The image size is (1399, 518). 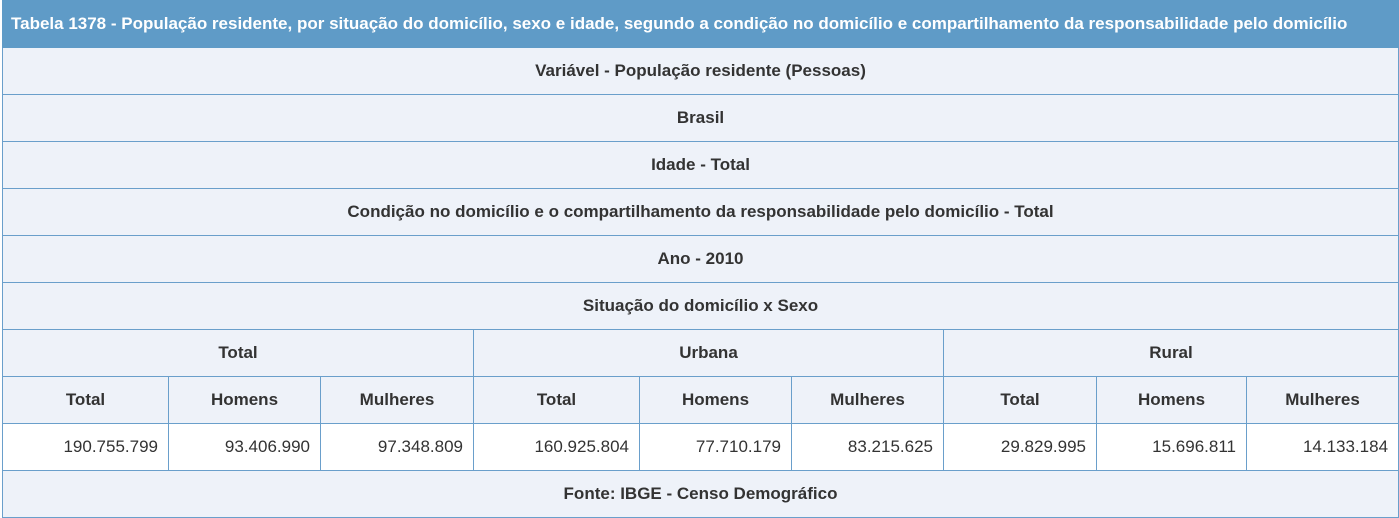 What do you see at coordinates (867, 447) in the screenshot?
I see `table-cell: 83.215.625` at bounding box center [867, 447].